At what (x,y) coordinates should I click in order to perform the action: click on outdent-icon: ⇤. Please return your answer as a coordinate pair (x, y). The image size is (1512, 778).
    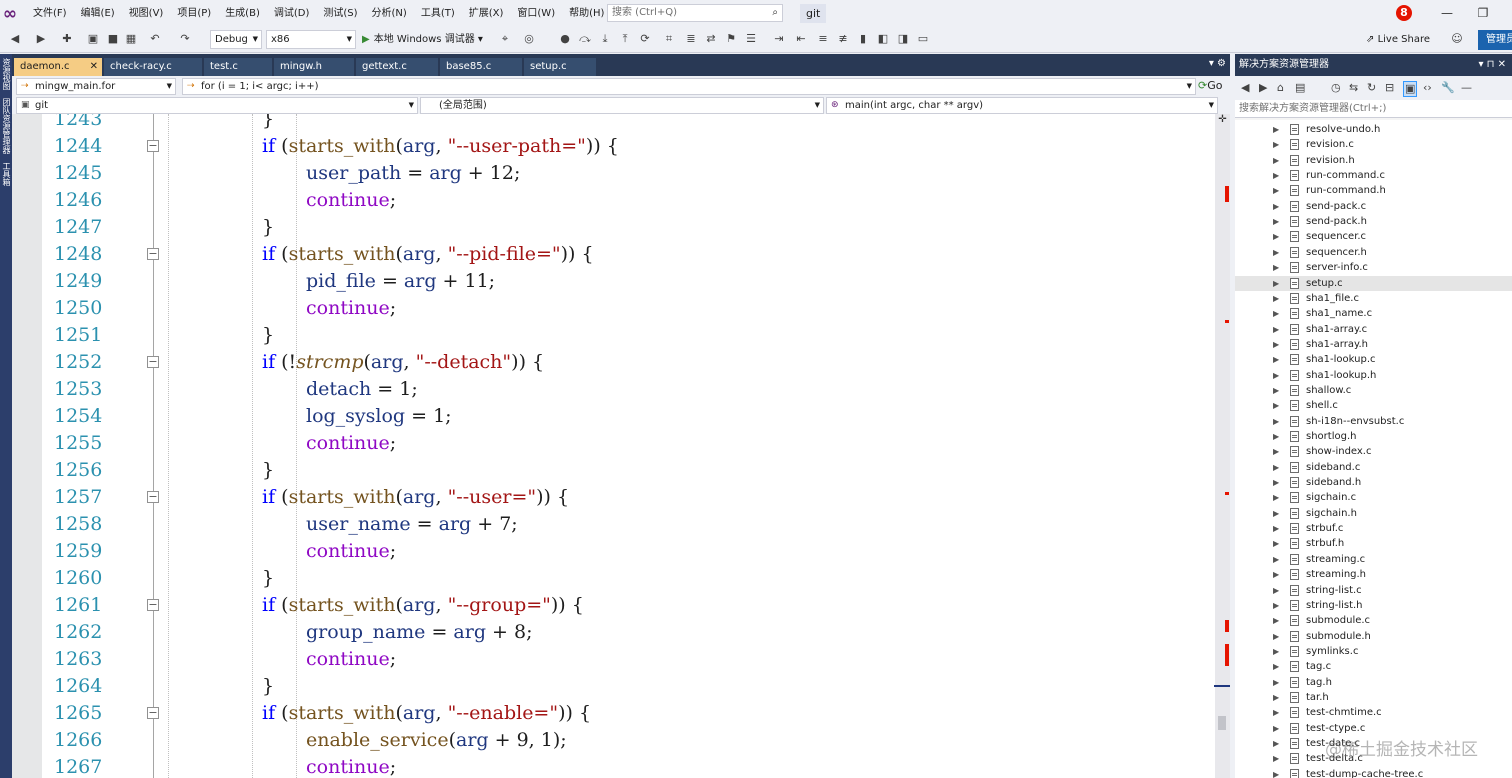
    Looking at the image, I should click on (801, 39).